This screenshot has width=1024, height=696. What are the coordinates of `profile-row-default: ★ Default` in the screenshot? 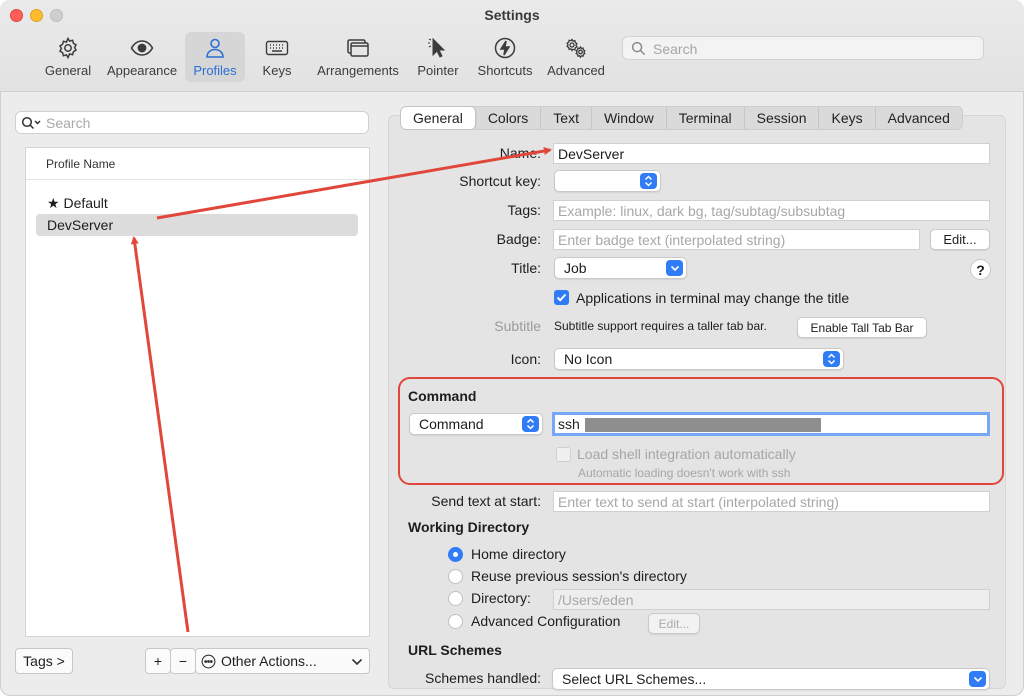 It's located at (197, 203).